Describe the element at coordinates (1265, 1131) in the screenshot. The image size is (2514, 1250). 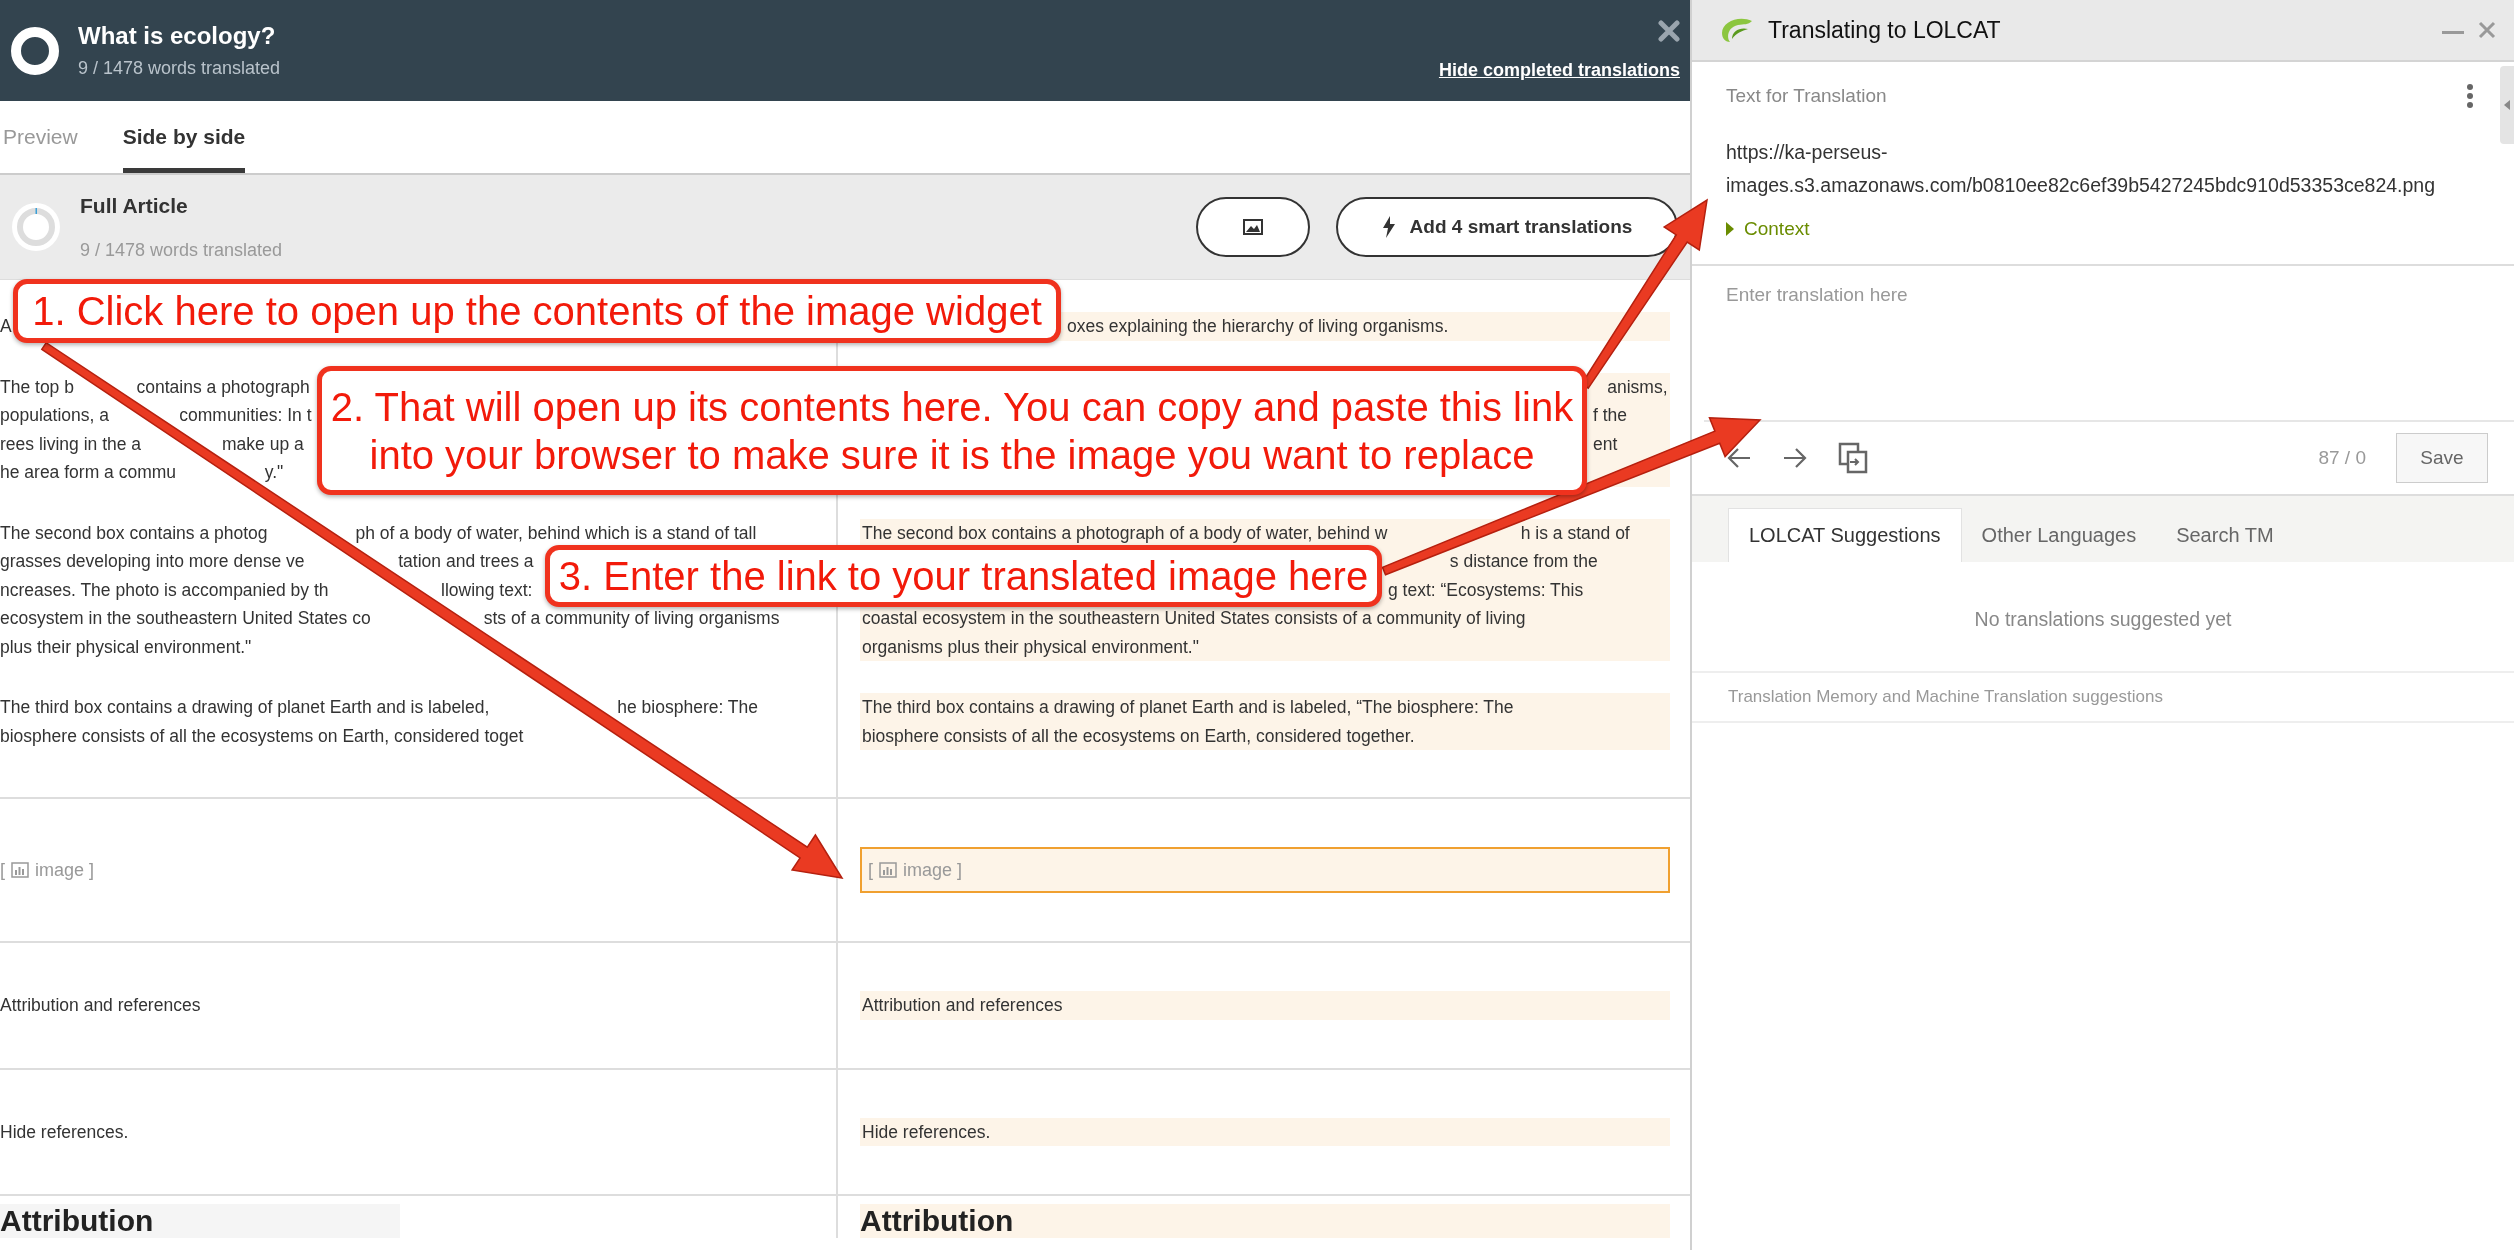
I see `translation-block: Hide references.` at that location.